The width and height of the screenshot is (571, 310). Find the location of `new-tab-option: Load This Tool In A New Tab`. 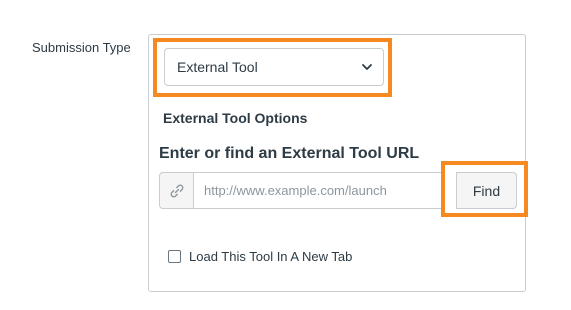

new-tab-option: Load This Tool In A New Tab is located at coordinates (260, 256).